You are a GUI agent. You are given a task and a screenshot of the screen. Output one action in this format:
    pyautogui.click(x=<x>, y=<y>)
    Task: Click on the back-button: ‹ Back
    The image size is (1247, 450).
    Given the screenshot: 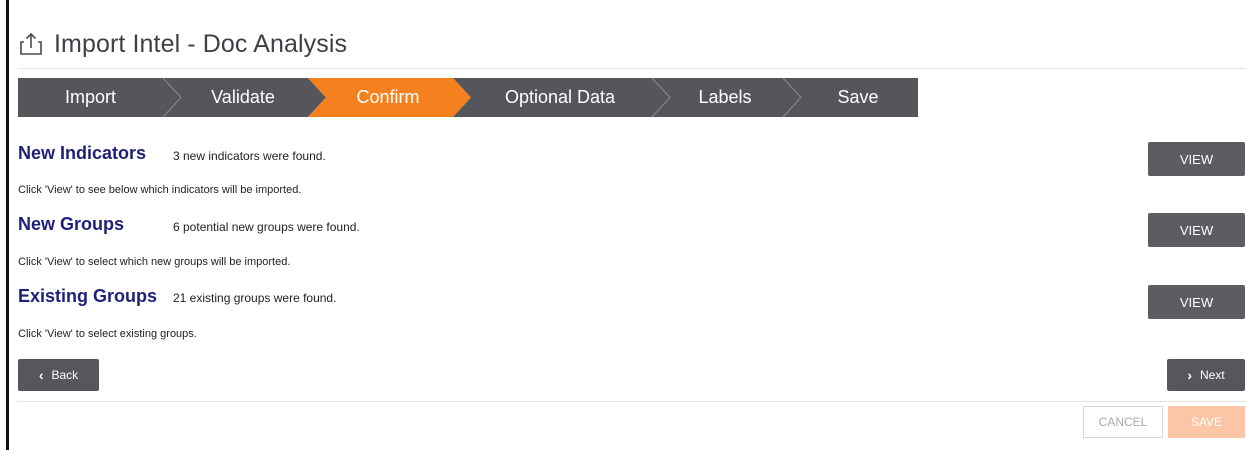 What is the action you would take?
    pyautogui.click(x=58, y=375)
    